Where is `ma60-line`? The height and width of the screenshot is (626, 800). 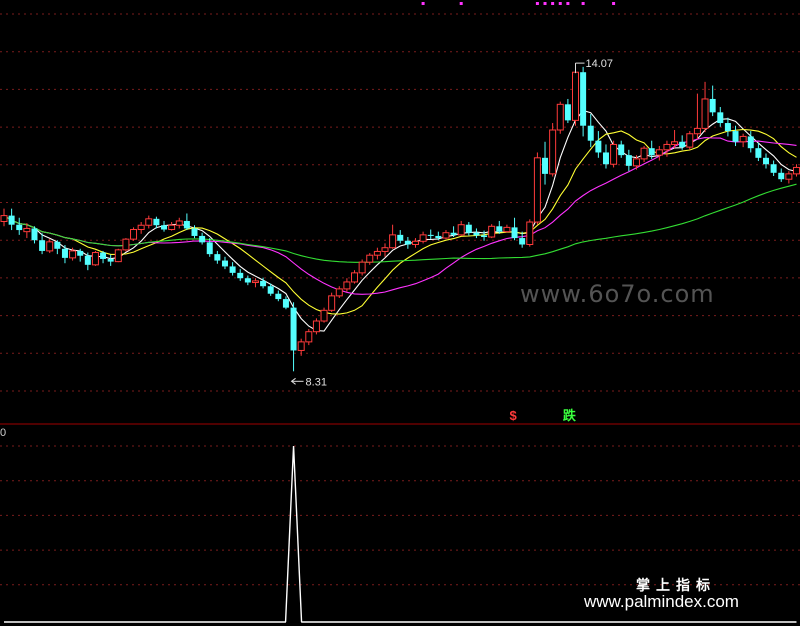 ma60-line is located at coordinates (400, 223).